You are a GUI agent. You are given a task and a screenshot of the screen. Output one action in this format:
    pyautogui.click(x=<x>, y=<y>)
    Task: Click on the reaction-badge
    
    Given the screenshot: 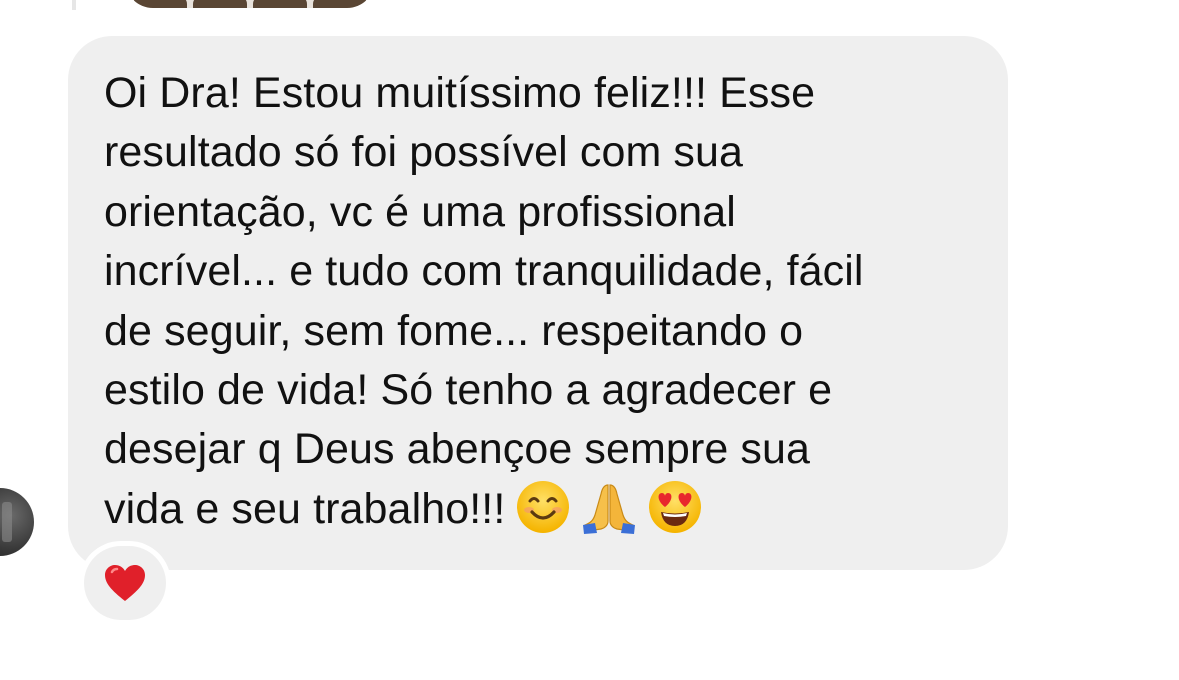 What is the action you would take?
    pyautogui.click(x=125, y=583)
    